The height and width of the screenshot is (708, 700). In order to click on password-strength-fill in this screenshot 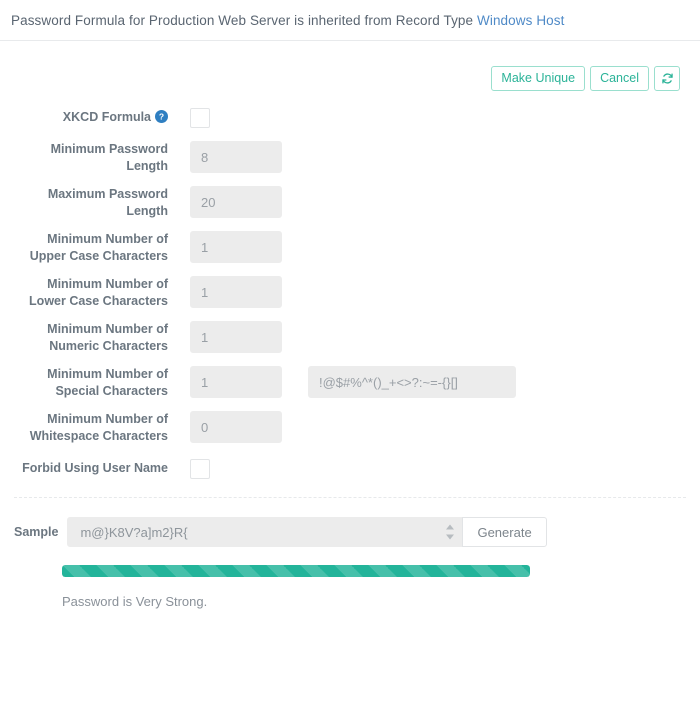, I will do `click(296, 571)`.